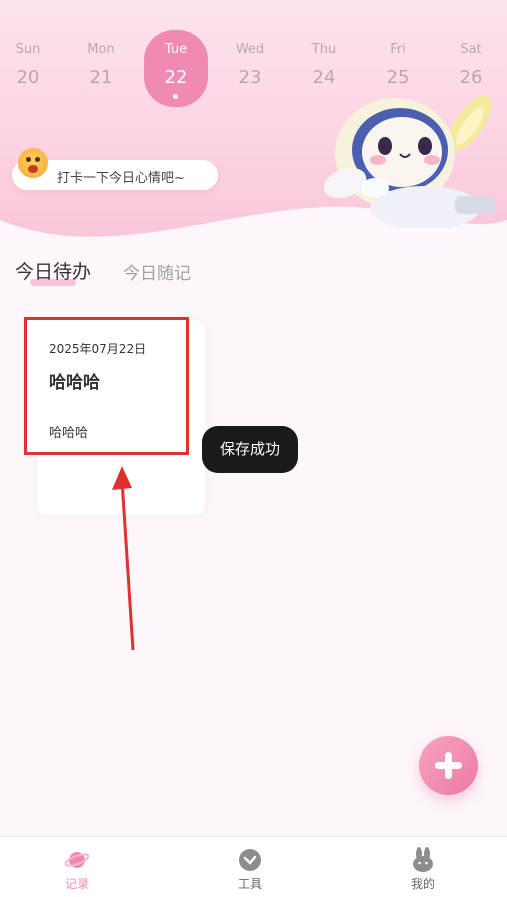  What do you see at coordinates (324, 59) in the screenshot?
I see `day-thu: Thu 24` at bounding box center [324, 59].